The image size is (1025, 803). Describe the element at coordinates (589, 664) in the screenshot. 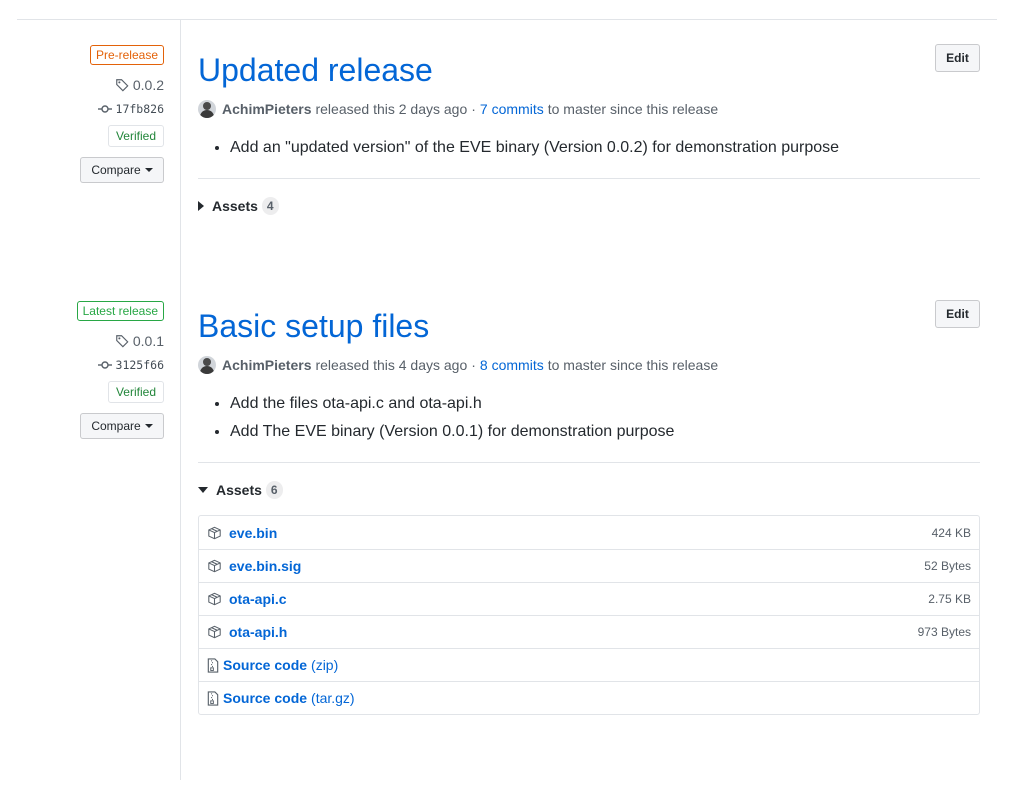

I see `source-row: Source code (zip)` at that location.